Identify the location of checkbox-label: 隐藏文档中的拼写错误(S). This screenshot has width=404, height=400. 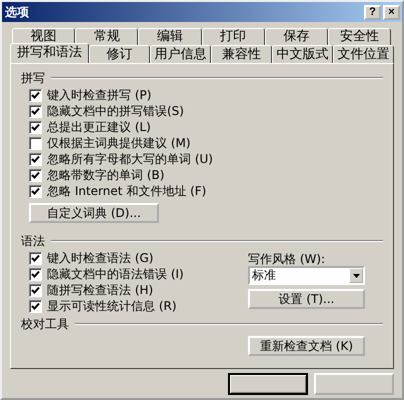
(115, 111).